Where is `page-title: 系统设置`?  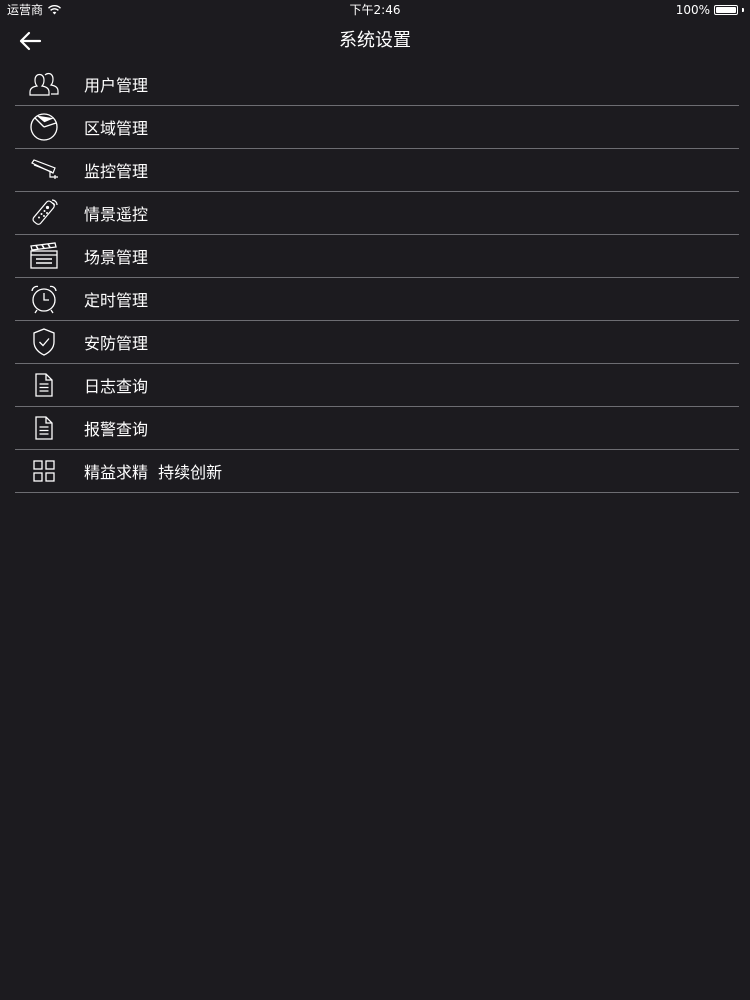
page-title: 系统设置 is located at coordinates (375, 40).